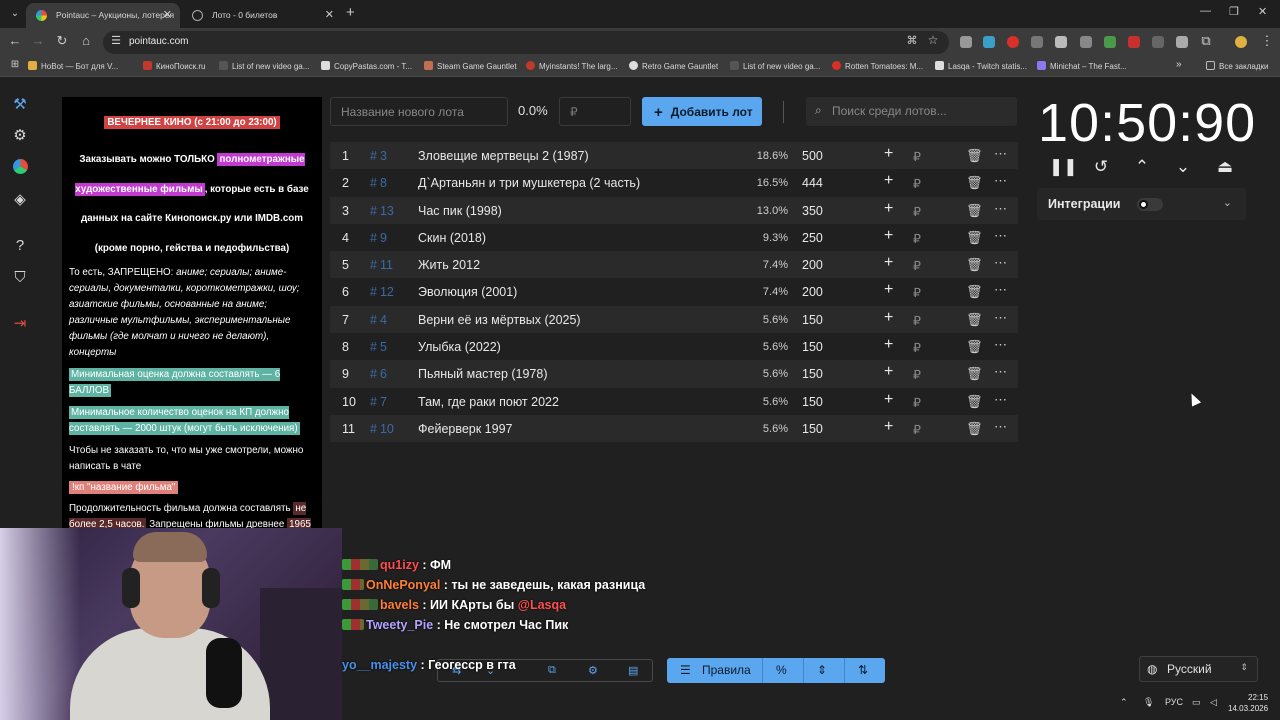  I want to click on settings-gear-icon: ⚙, so click(20, 136).